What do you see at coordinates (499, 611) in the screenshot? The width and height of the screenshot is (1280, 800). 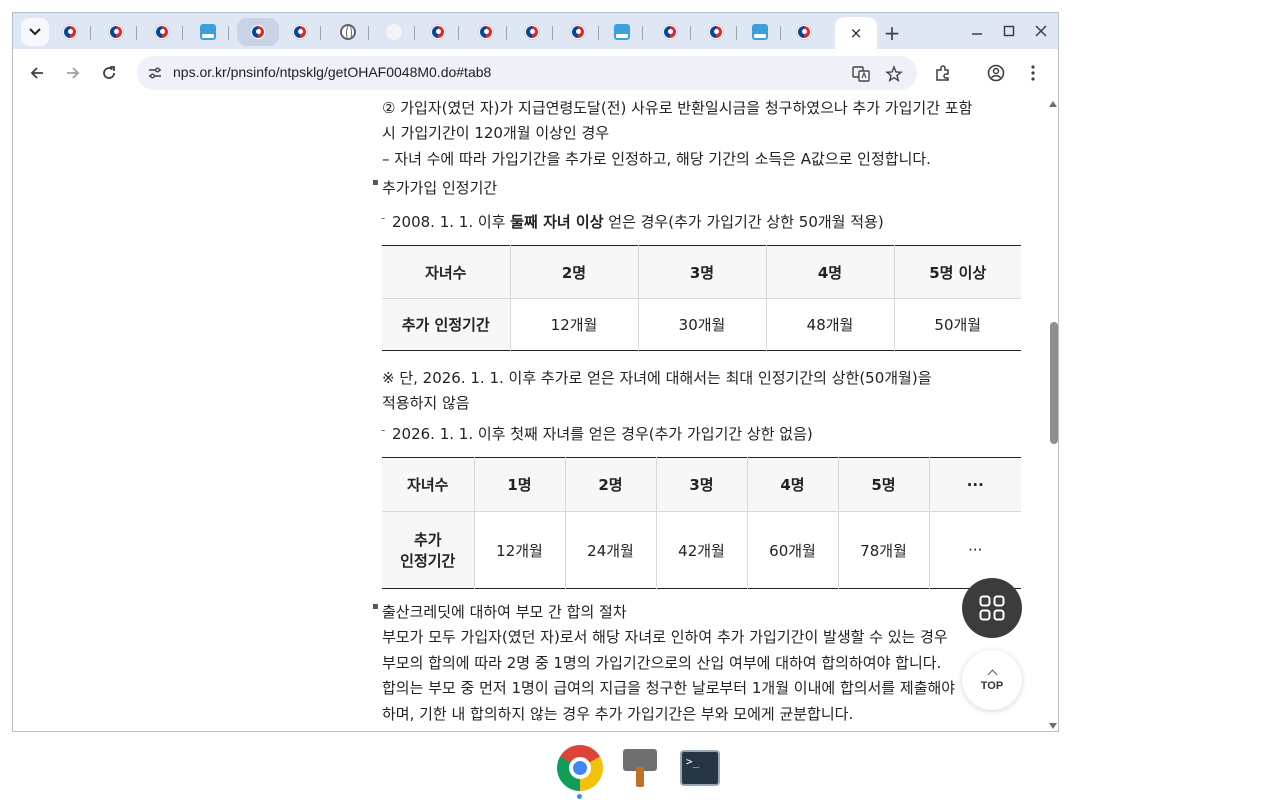 I see `section-heading: ▪ 출산크레딧에 대하여 부모 간 합의 절차` at bounding box center [499, 611].